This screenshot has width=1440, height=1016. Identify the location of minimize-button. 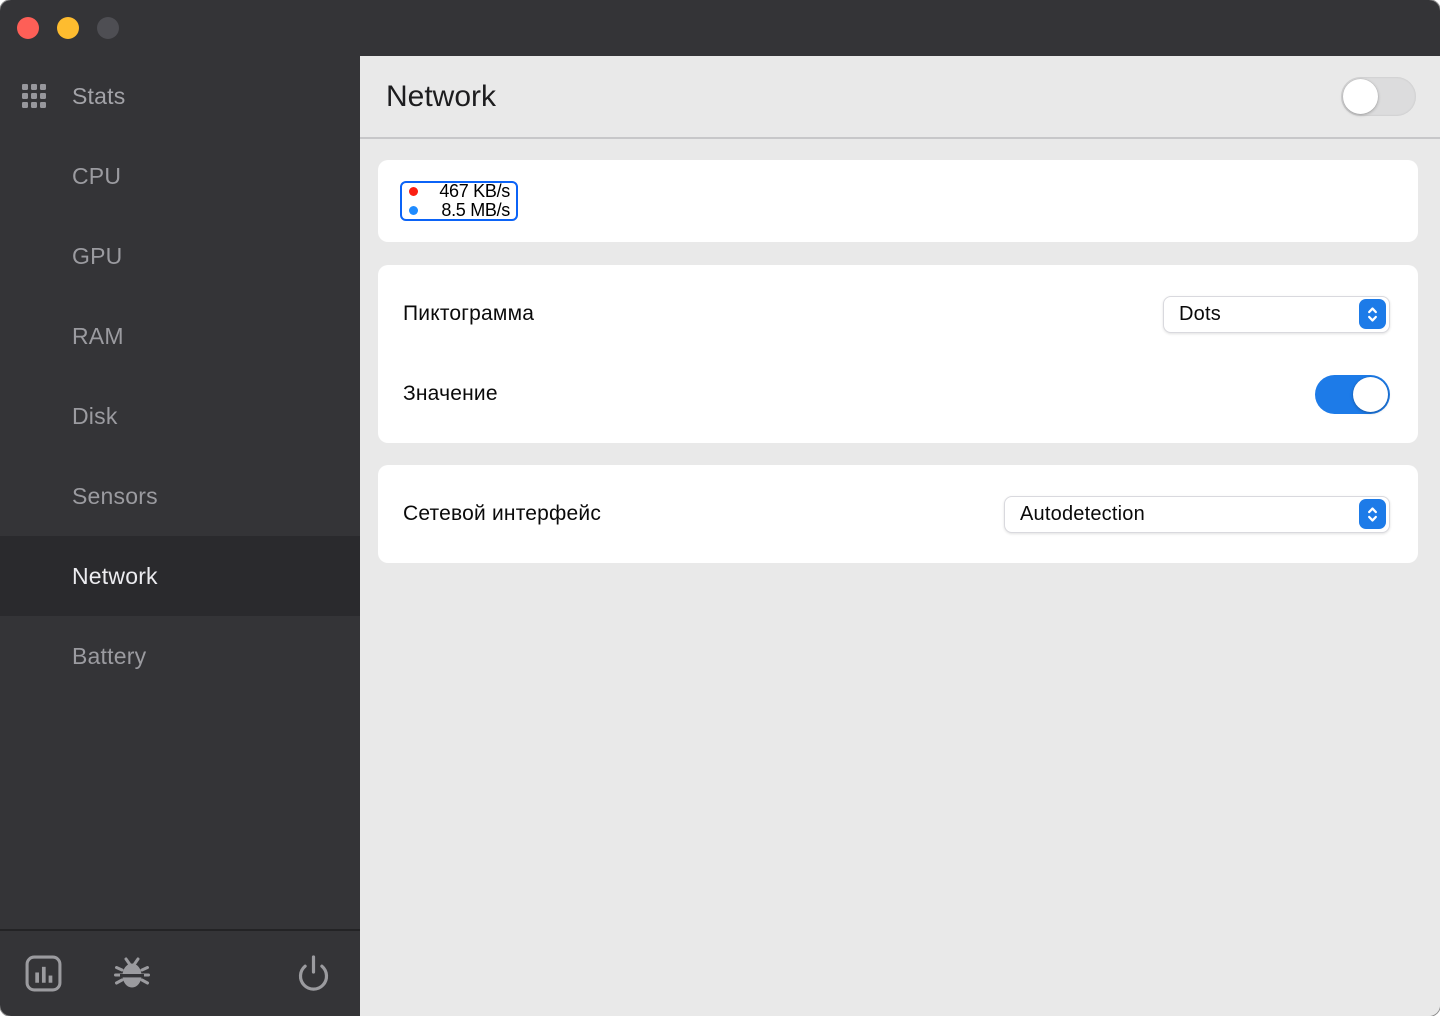
(68, 28).